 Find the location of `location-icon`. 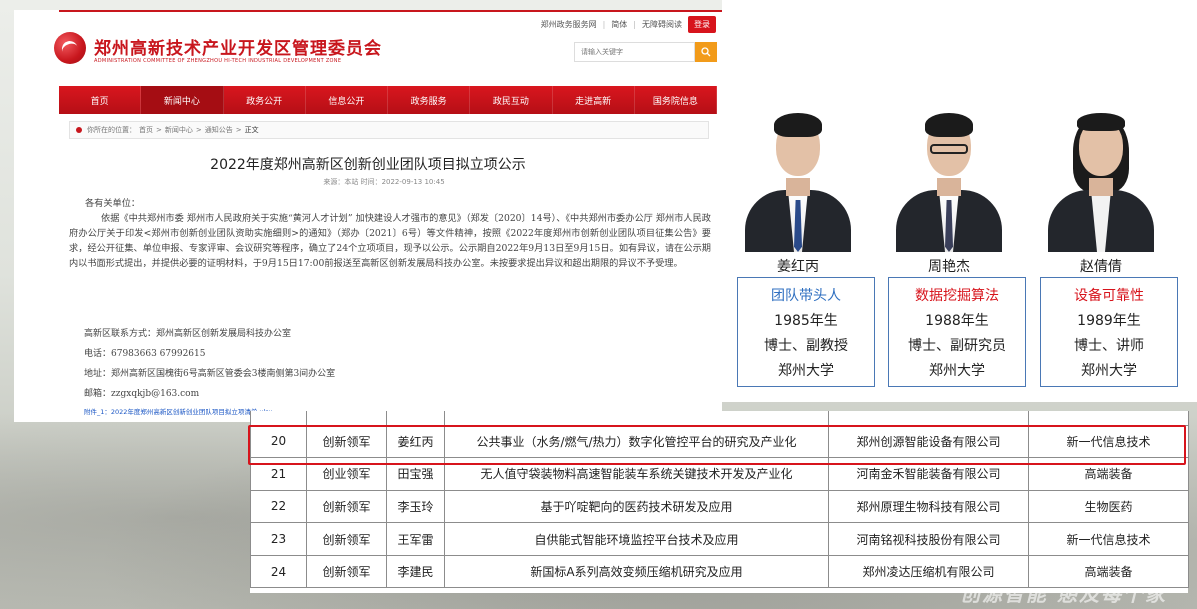

location-icon is located at coordinates (79, 130).